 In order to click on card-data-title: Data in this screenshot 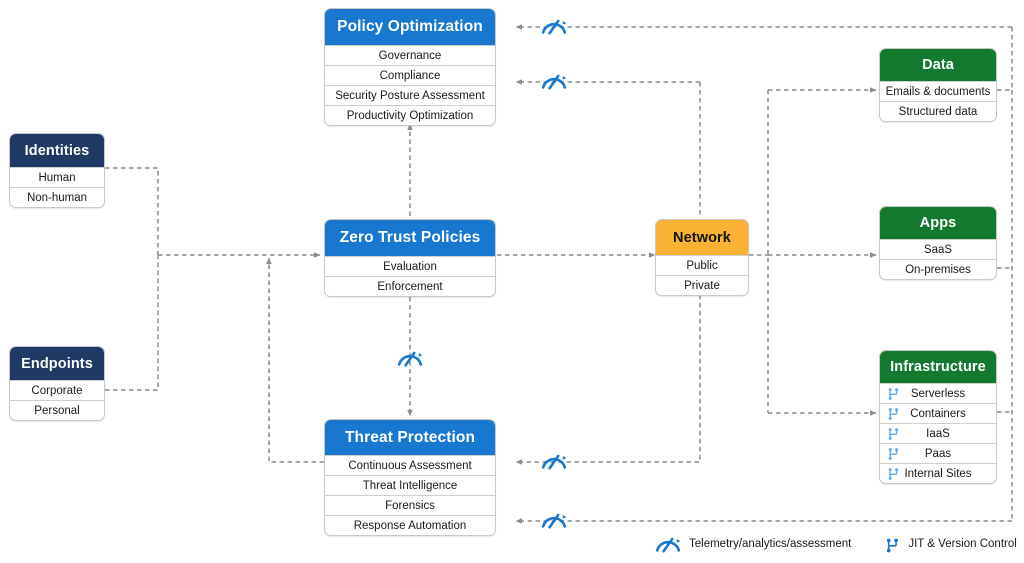, I will do `click(938, 65)`.